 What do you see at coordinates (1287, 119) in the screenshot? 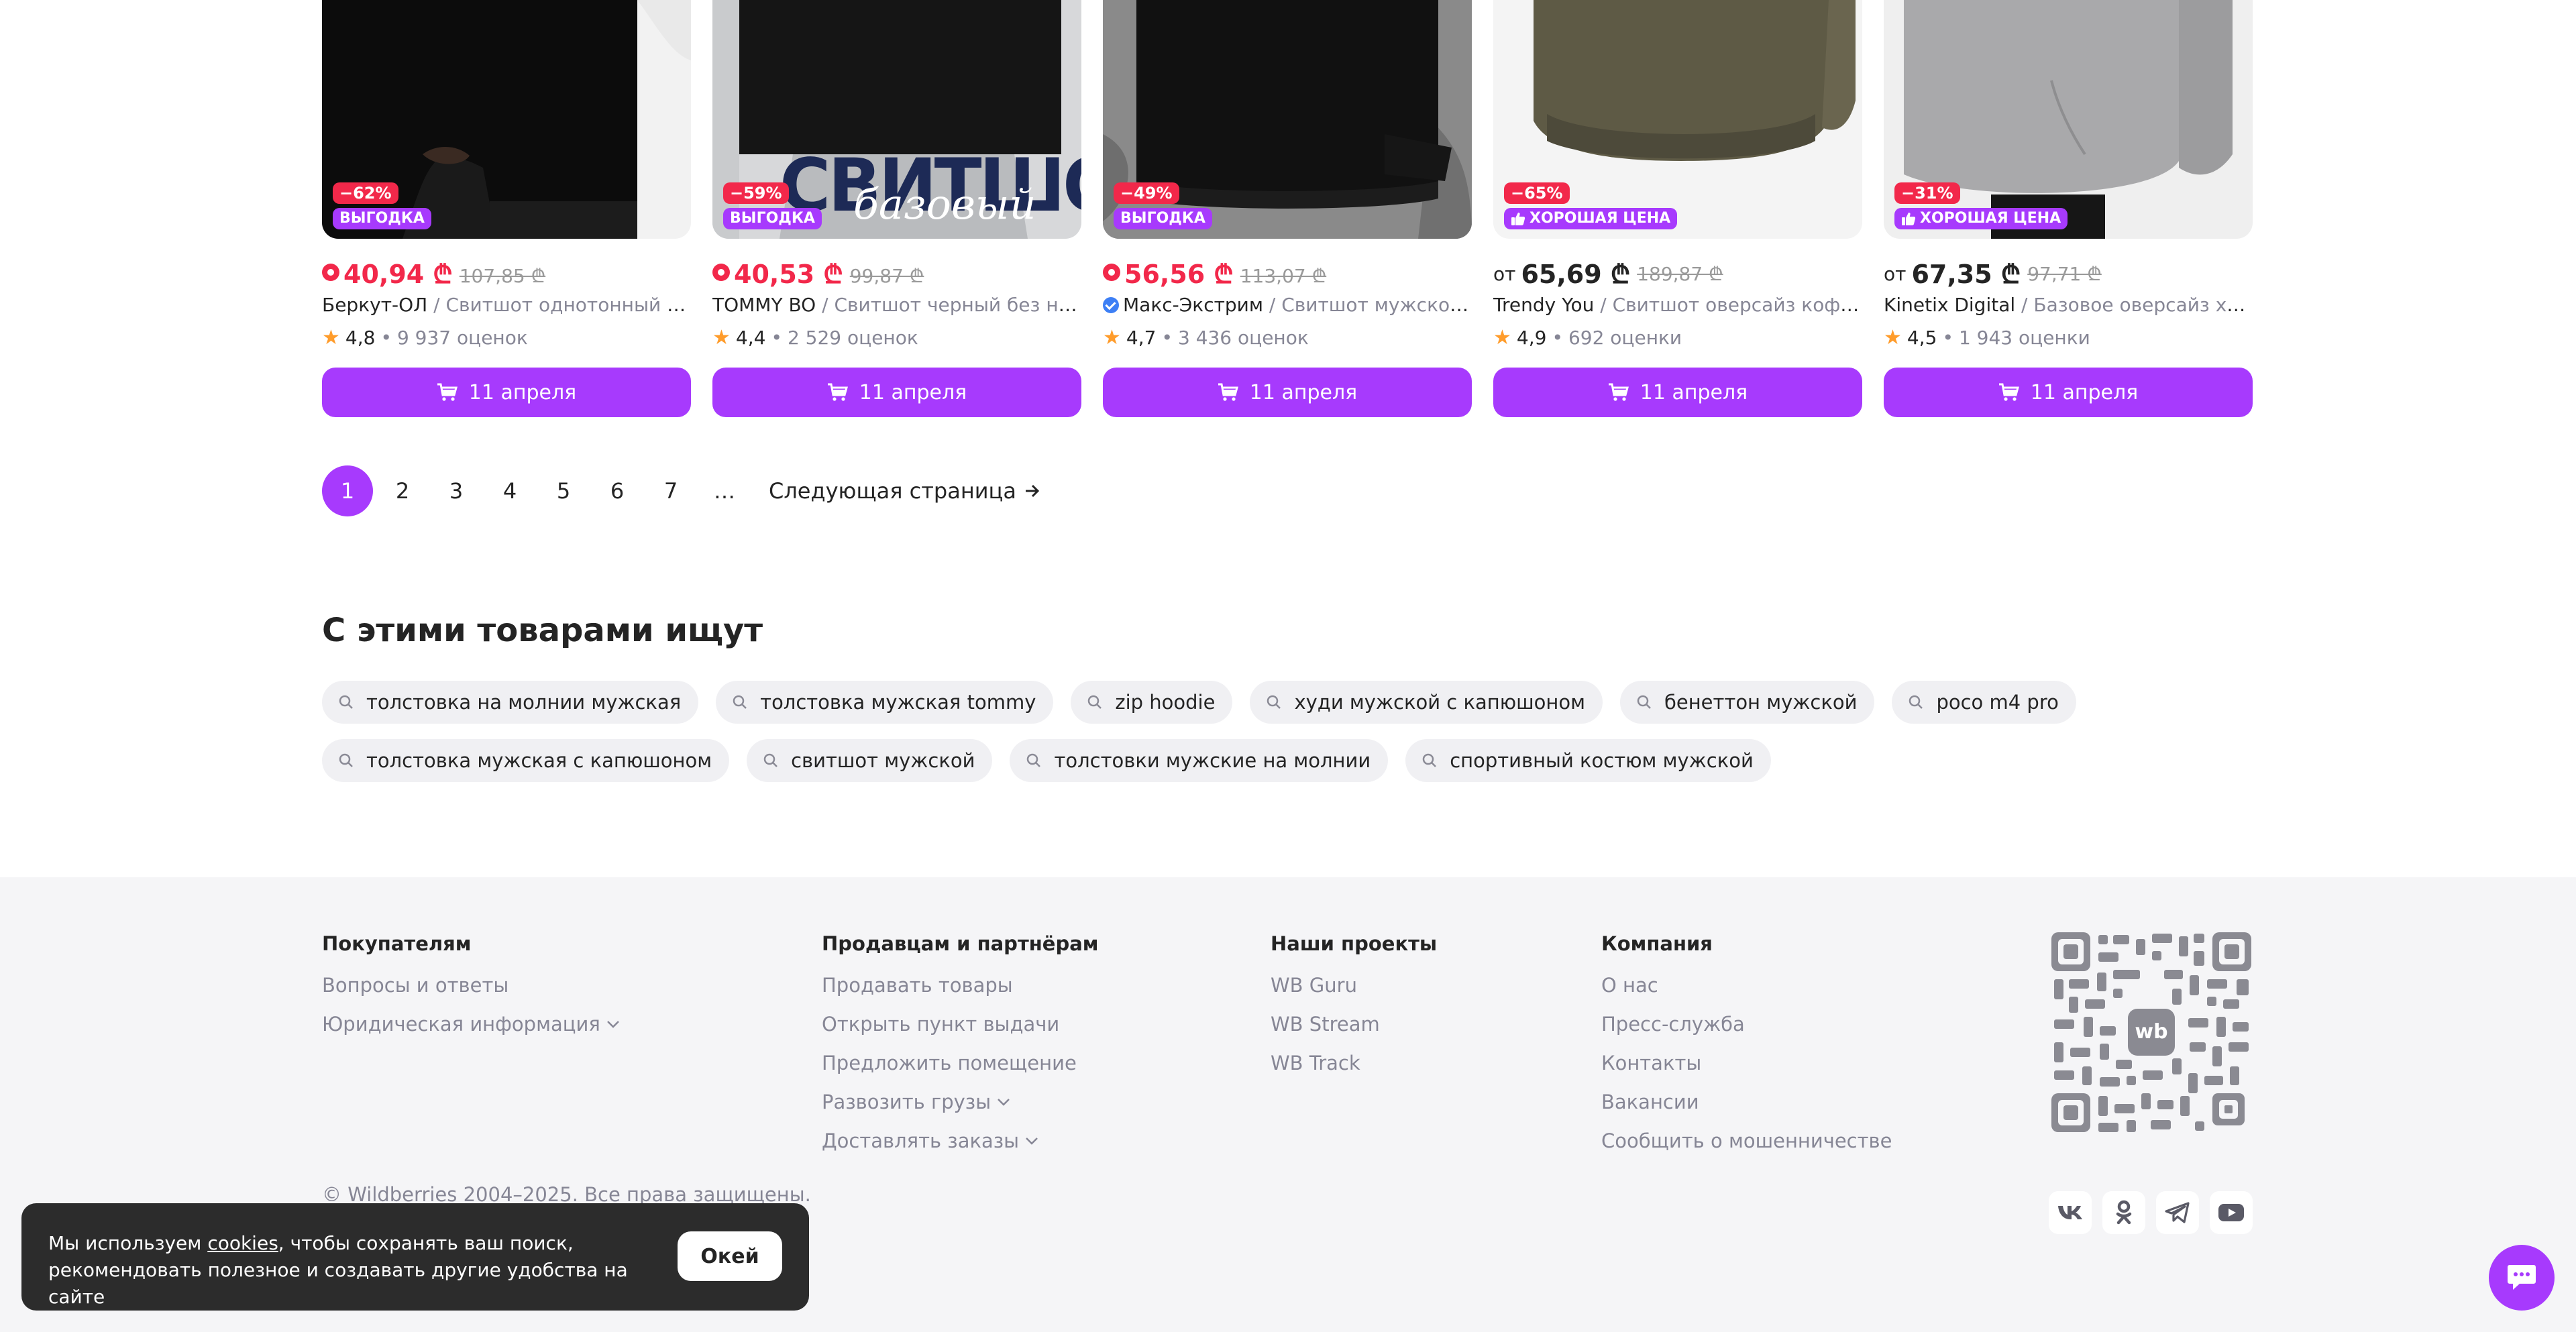
I see `product-image: −49% ВЫГОДКА` at bounding box center [1287, 119].